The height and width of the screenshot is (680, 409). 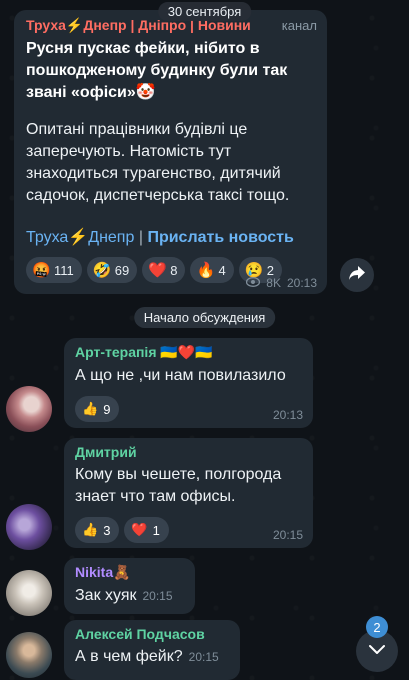 What do you see at coordinates (273, 283) in the screenshot?
I see `view-count: 8K` at bounding box center [273, 283].